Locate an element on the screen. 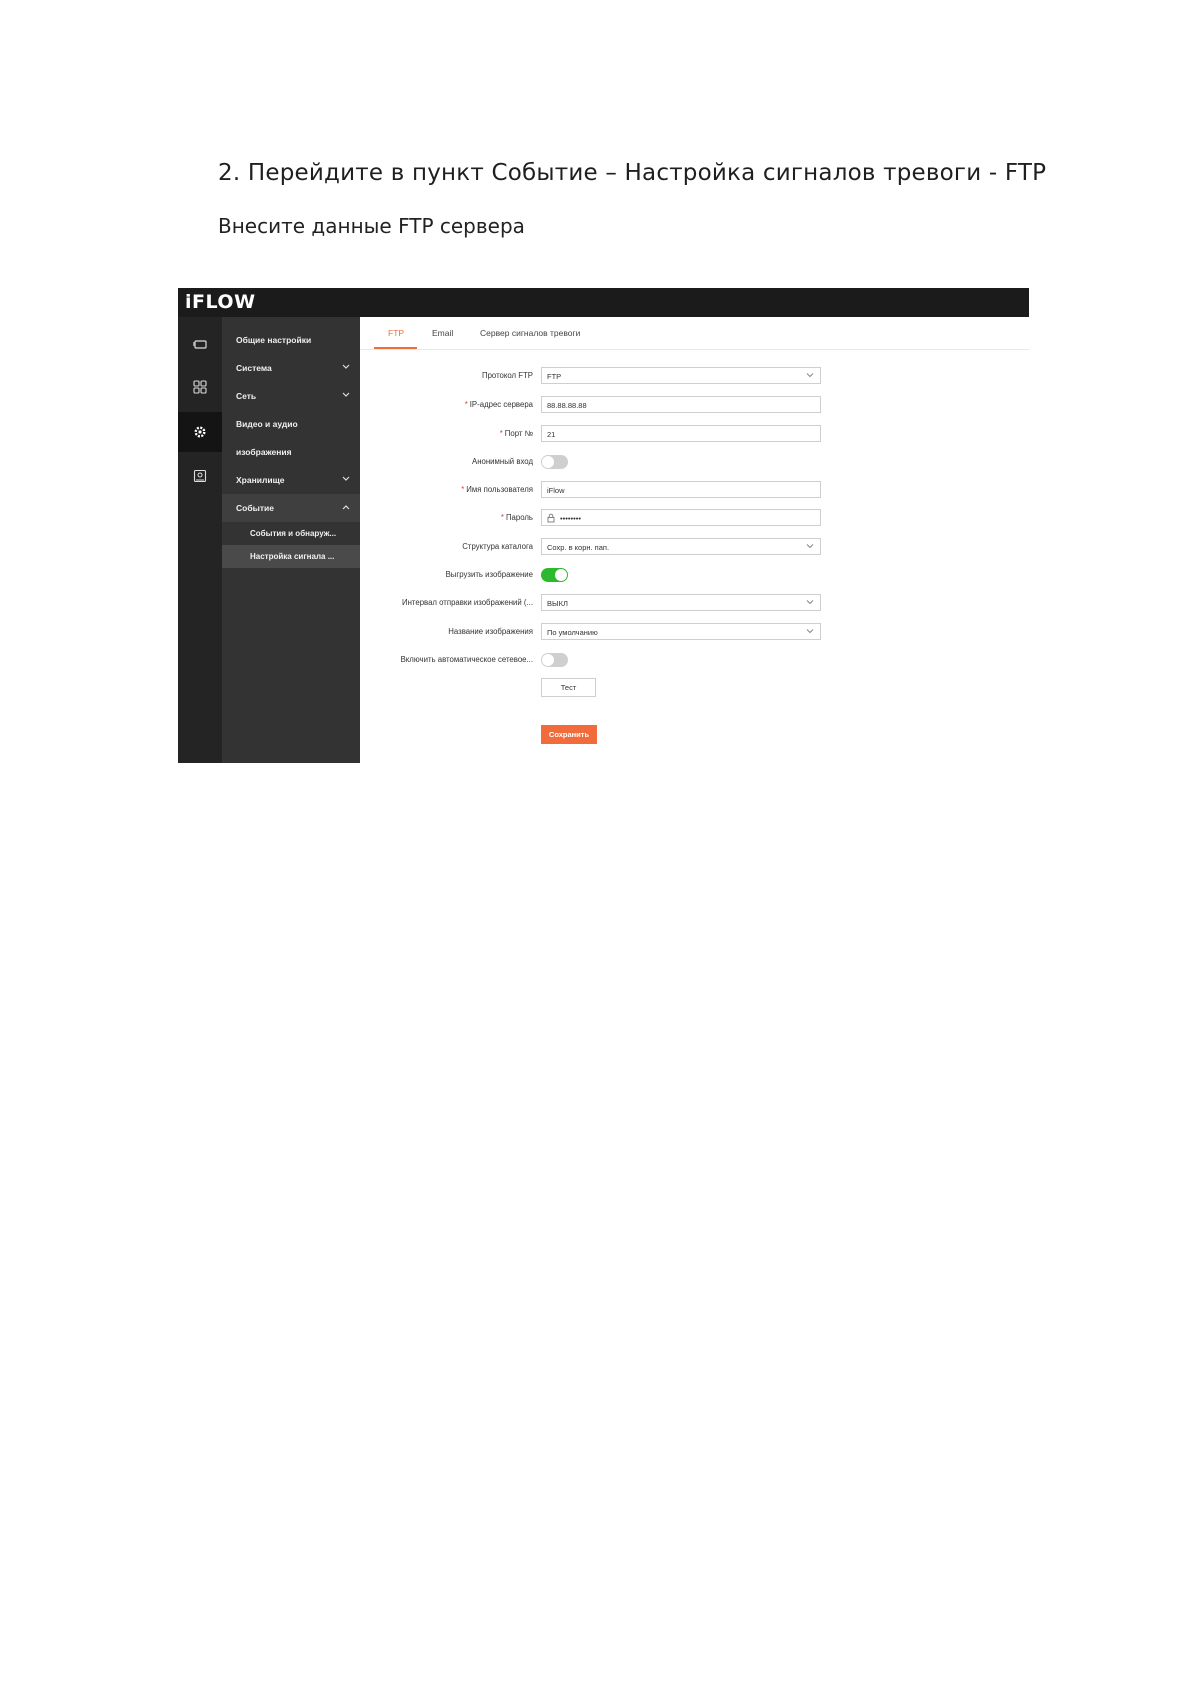 Image resolution: width=1191 pixels, height=1684 pixels. port-input: 21 is located at coordinates (681, 433).